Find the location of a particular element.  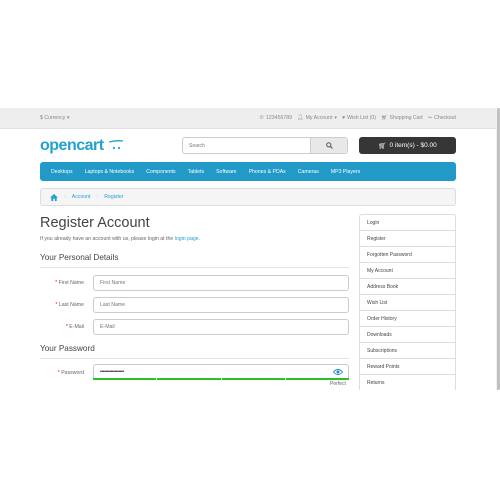

menu-item-desktops: Desktops is located at coordinates (62, 172).